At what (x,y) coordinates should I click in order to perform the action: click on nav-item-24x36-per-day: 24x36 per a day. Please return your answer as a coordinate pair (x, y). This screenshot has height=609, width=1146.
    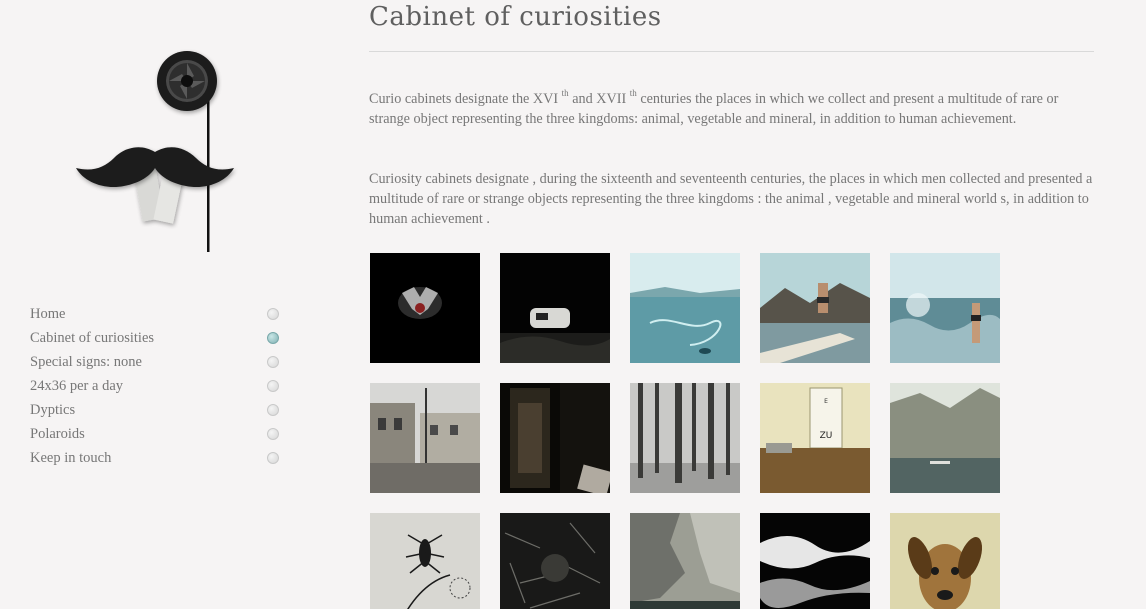
    Looking at the image, I should click on (155, 386).